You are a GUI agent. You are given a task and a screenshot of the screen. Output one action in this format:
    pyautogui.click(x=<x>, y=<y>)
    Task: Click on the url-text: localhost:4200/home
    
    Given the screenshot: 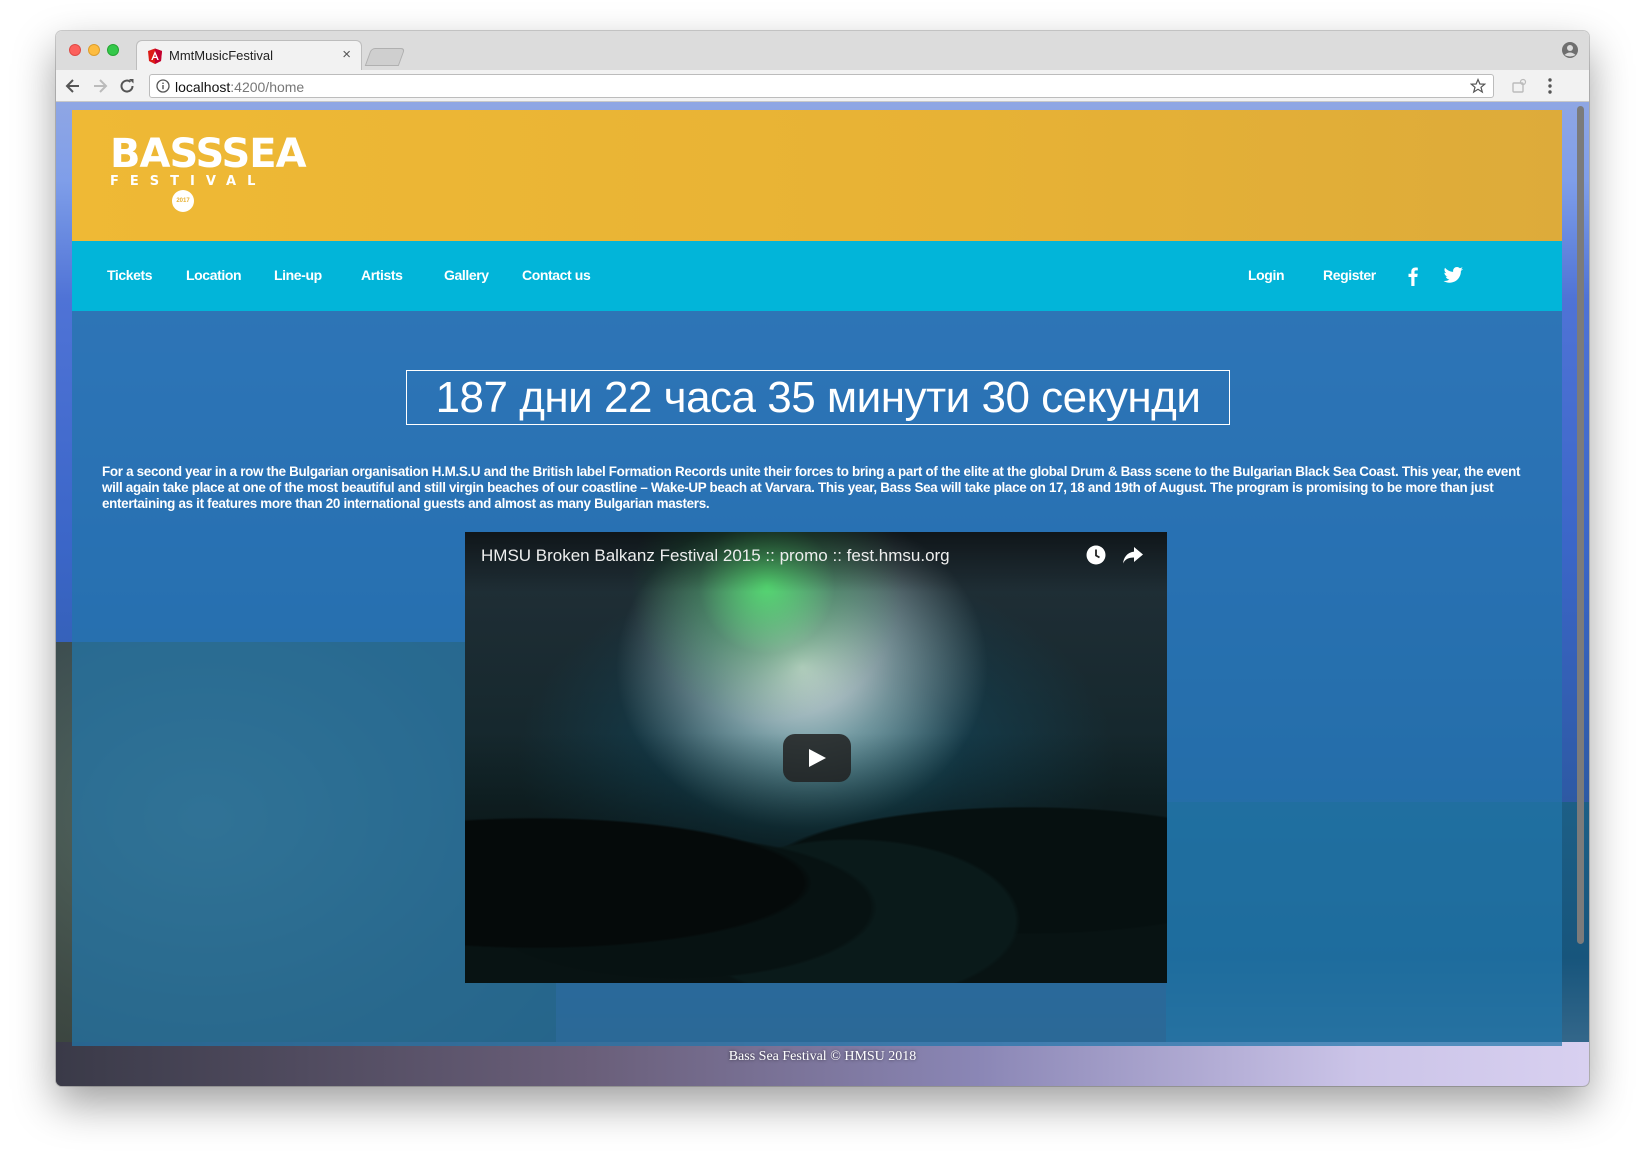 What is the action you would take?
    pyautogui.click(x=239, y=87)
    